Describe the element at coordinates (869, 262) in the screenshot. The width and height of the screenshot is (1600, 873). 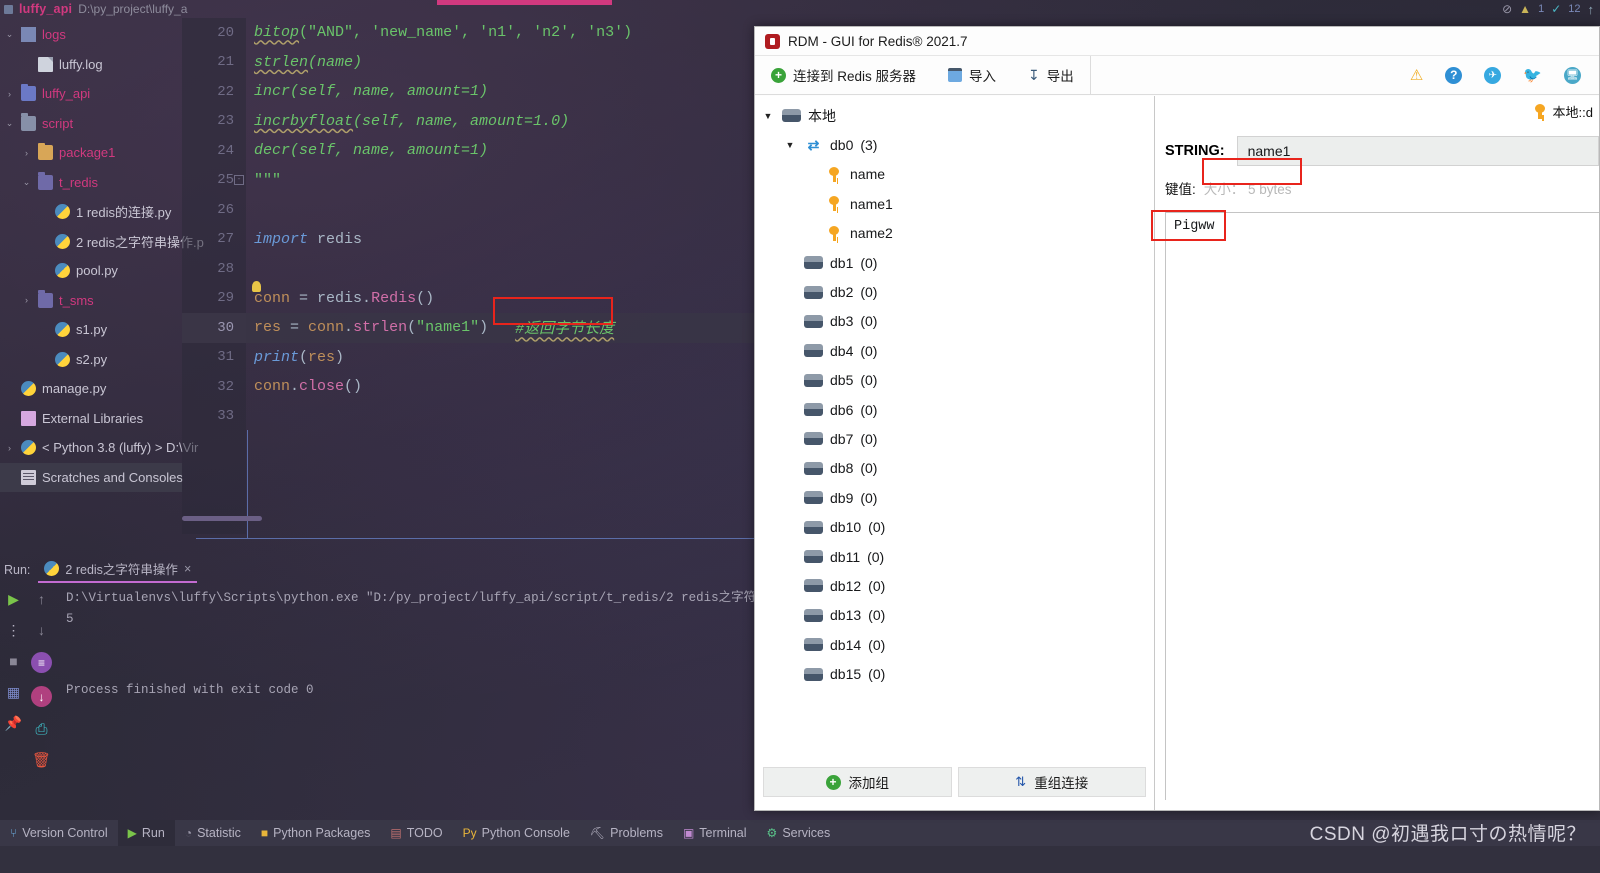
I see `rdm-tree-key-count: (0)` at that location.